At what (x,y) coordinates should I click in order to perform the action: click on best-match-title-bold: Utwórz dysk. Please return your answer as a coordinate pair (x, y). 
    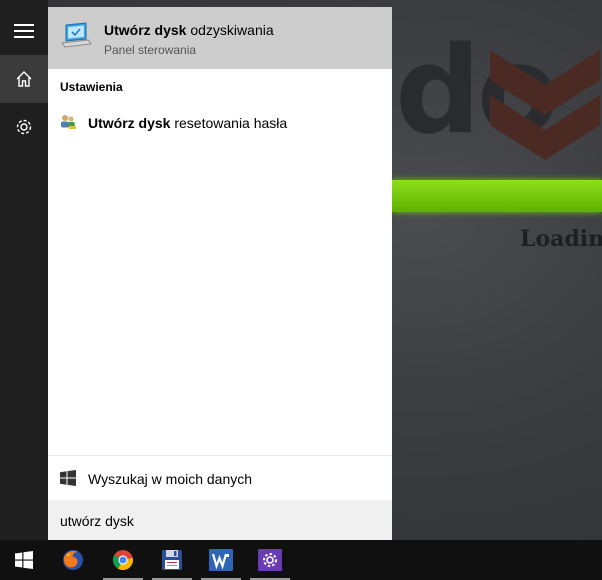
    Looking at the image, I should click on (145, 30).